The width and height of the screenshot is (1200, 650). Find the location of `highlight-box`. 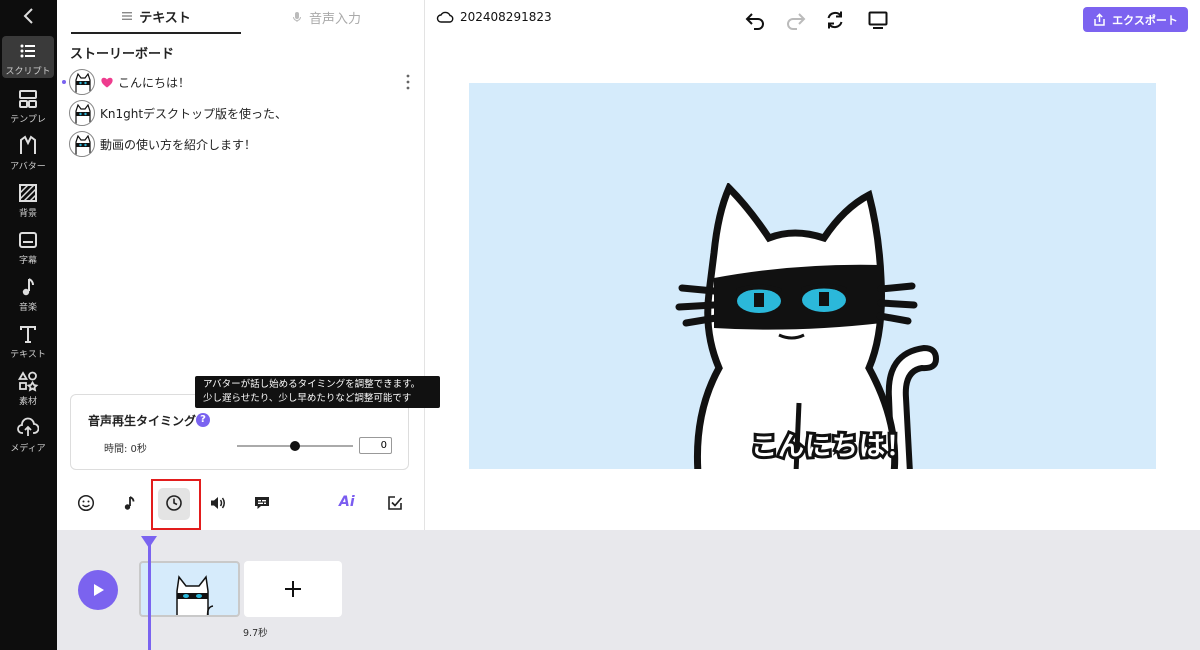

highlight-box is located at coordinates (176, 504).